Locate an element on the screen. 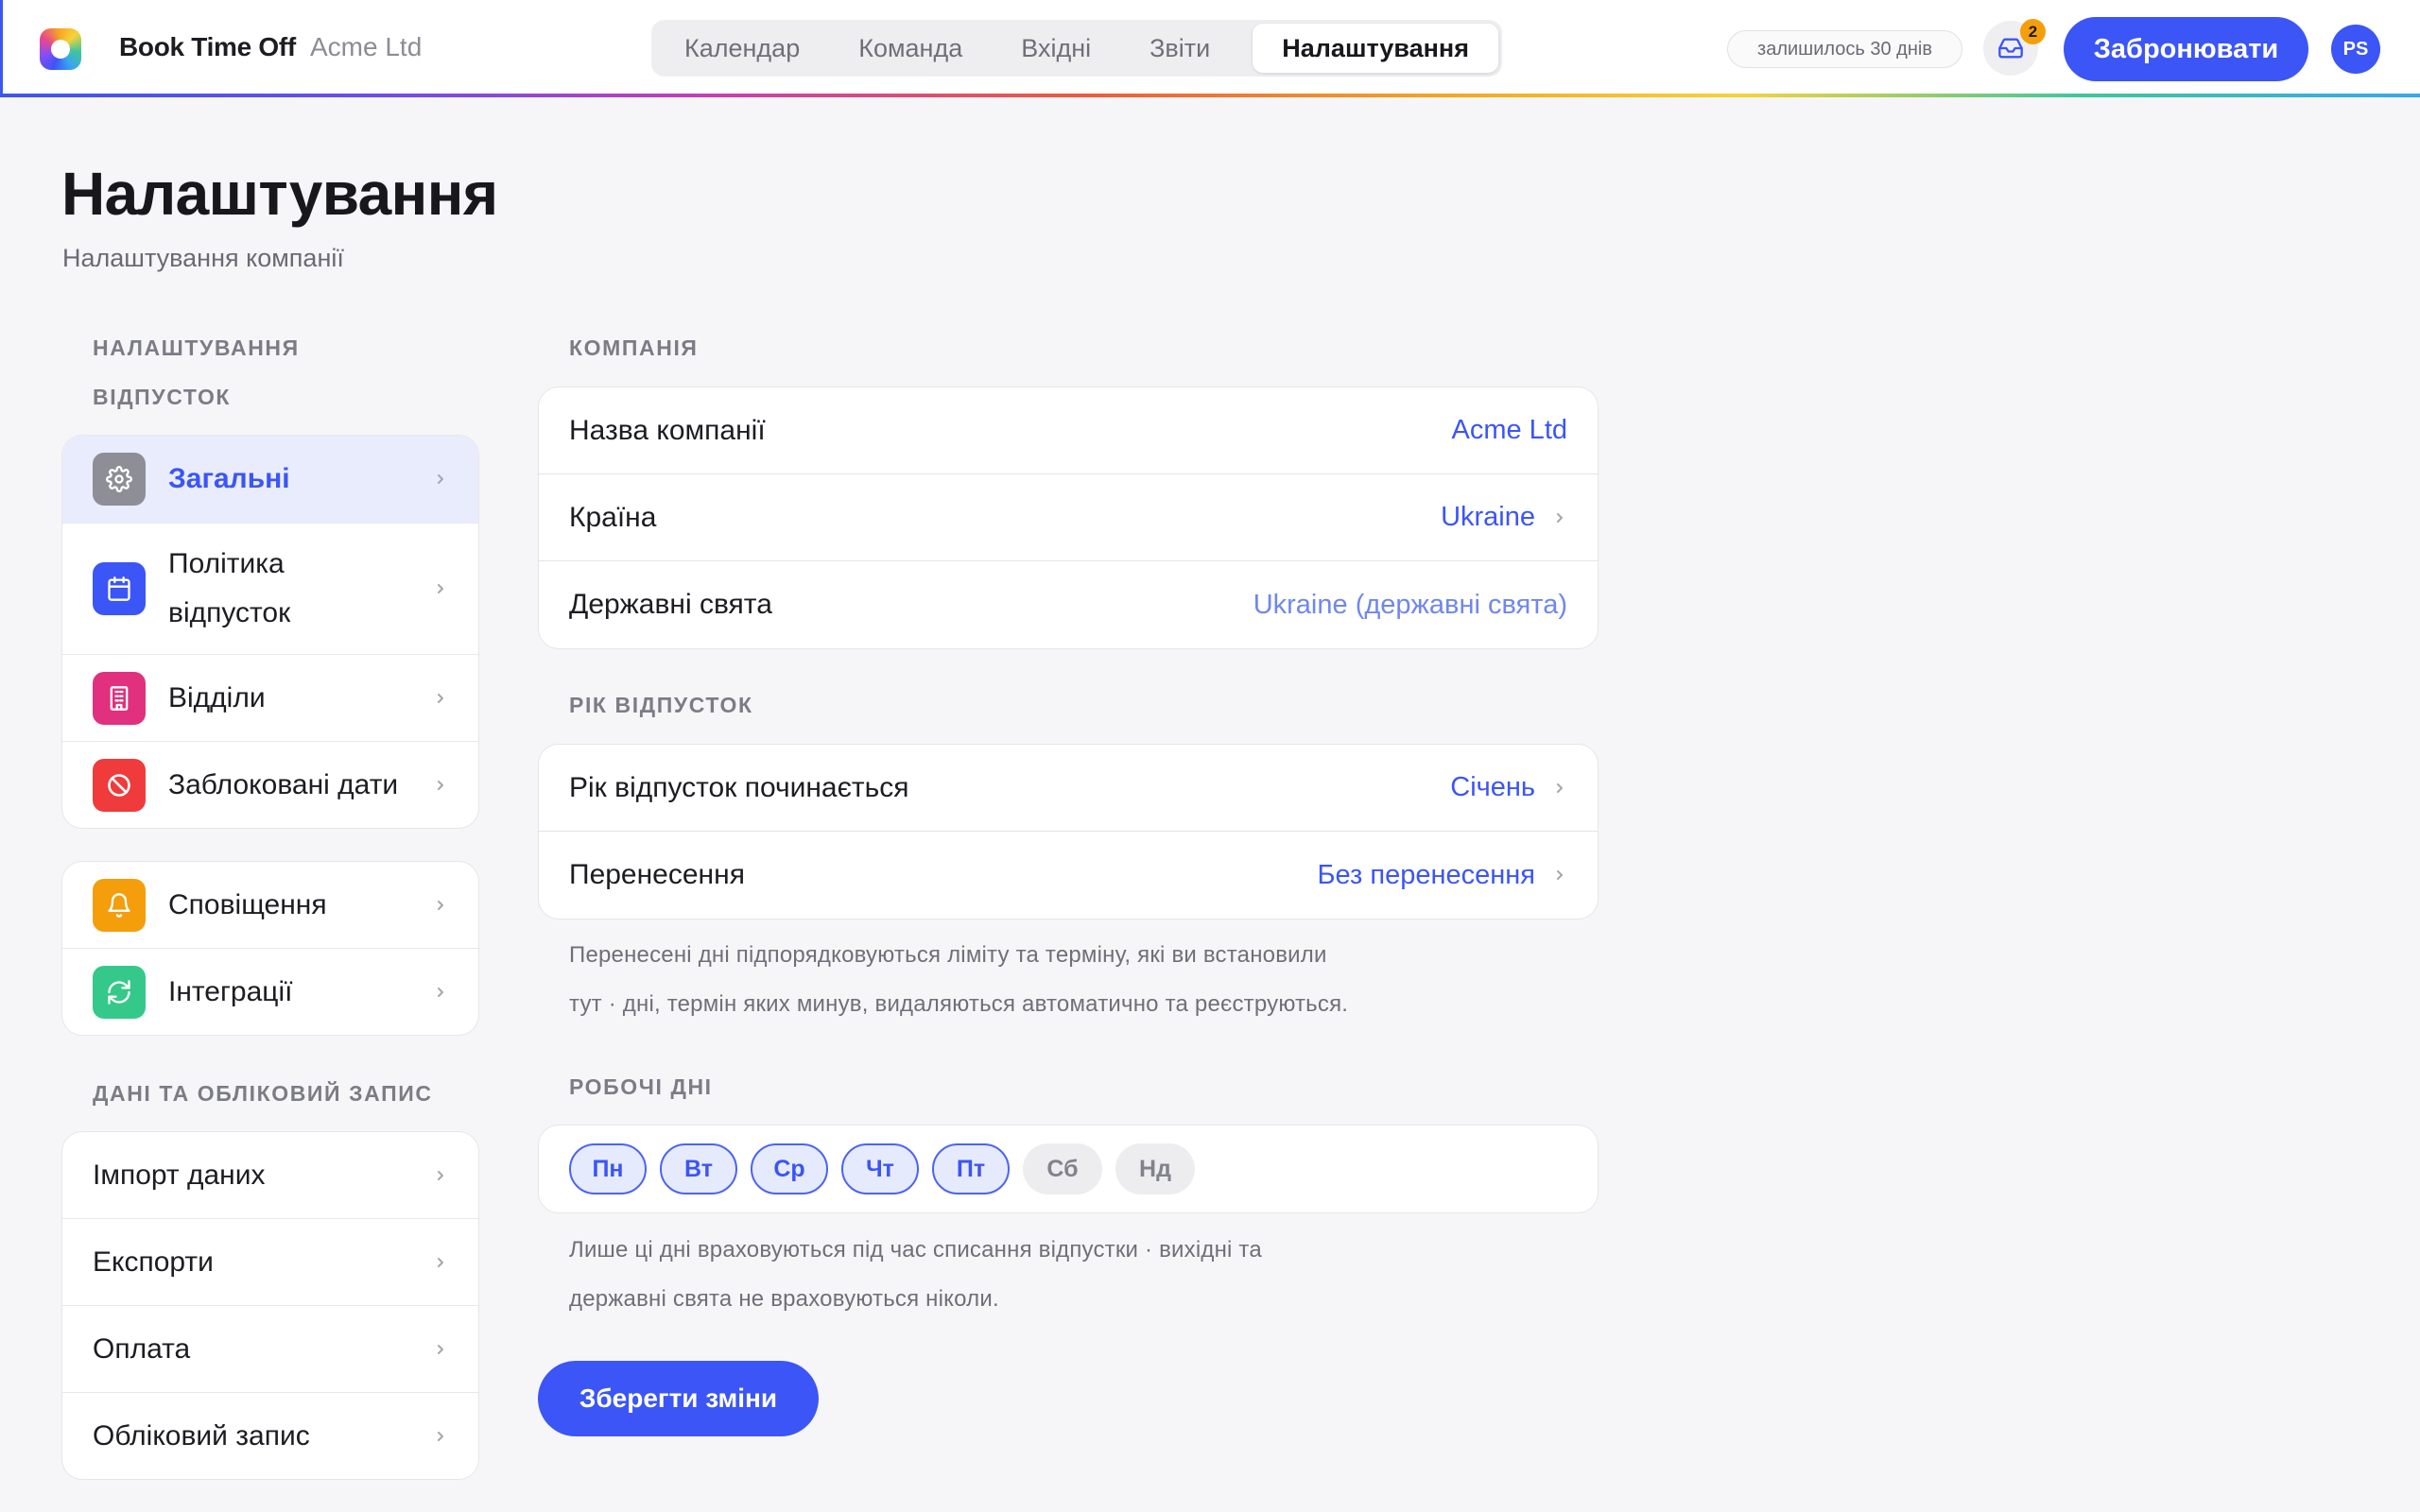 The image size is (2420, 1512). bell-icon is located at coordinates (119, 905).